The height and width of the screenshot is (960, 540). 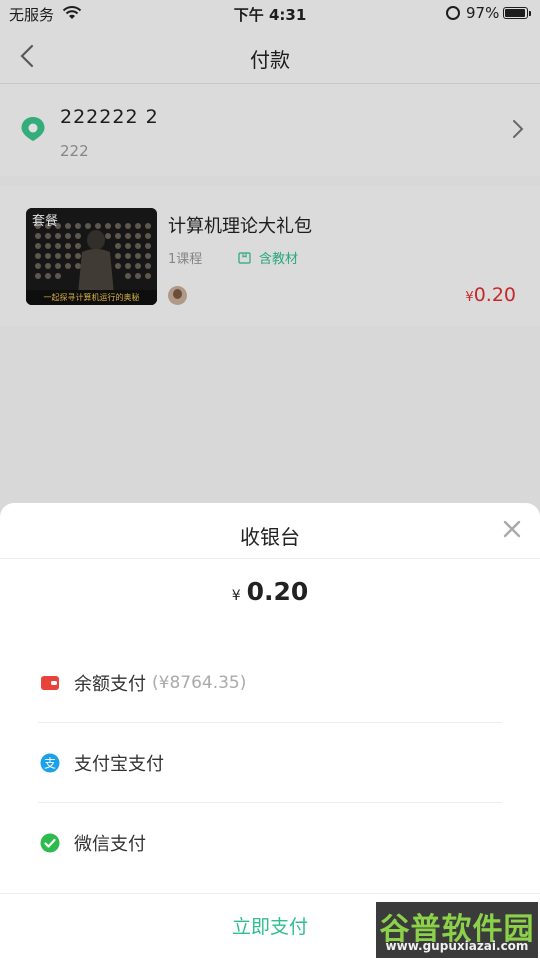 What do you see at coordinates (199, 682) in the screenshot?
I see `balance-amount: (¥8764.35)` at bounding box center [199, 682].